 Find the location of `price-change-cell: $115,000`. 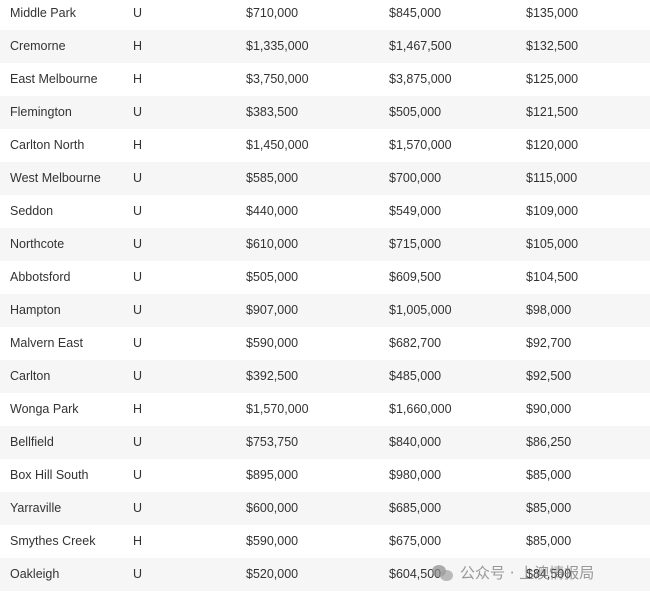

price-change-cell: $115,000 is located at coordinates (552, 178).